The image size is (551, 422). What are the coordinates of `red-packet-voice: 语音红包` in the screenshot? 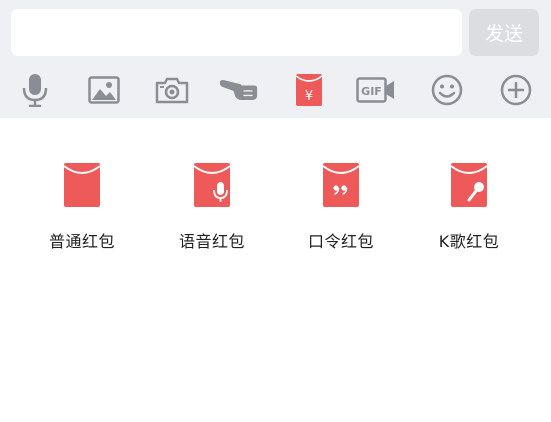 It's located at (212, 212).